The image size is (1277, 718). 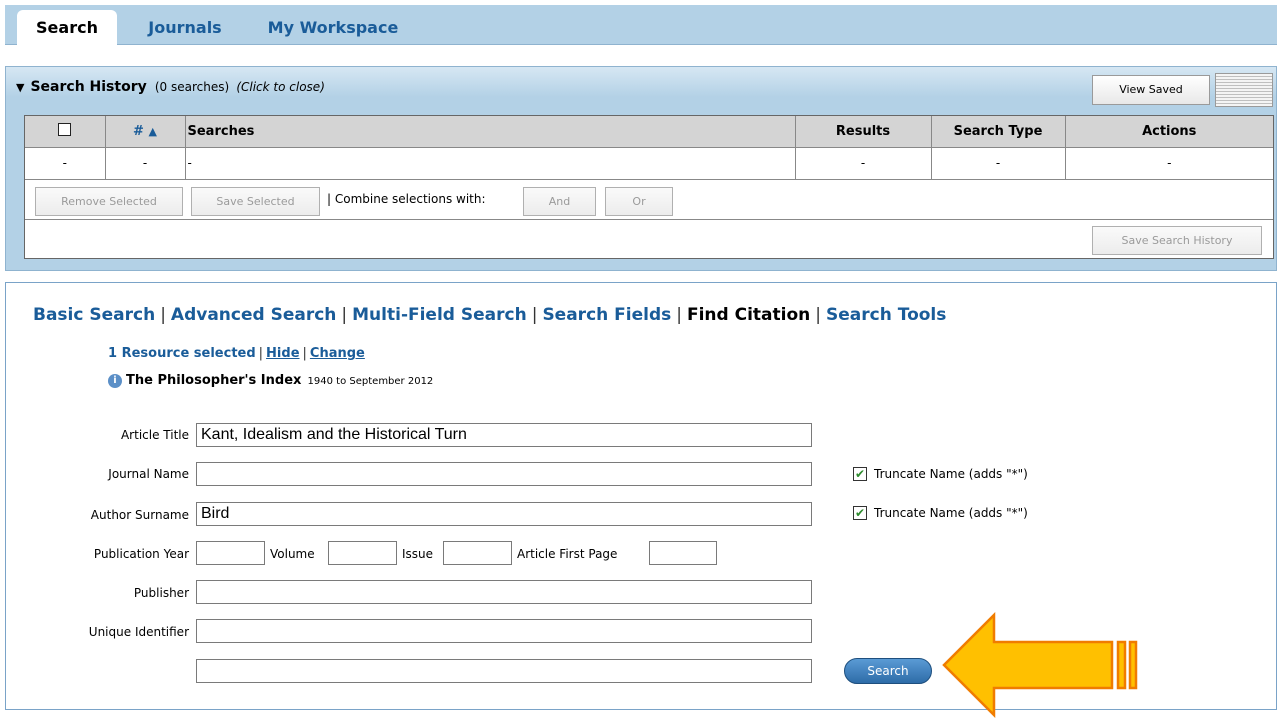 What do you see at coordinates (1151, 90) in the screenshot?
I see `view-saved-button: View Saved` at bounding box center [1151, 90].